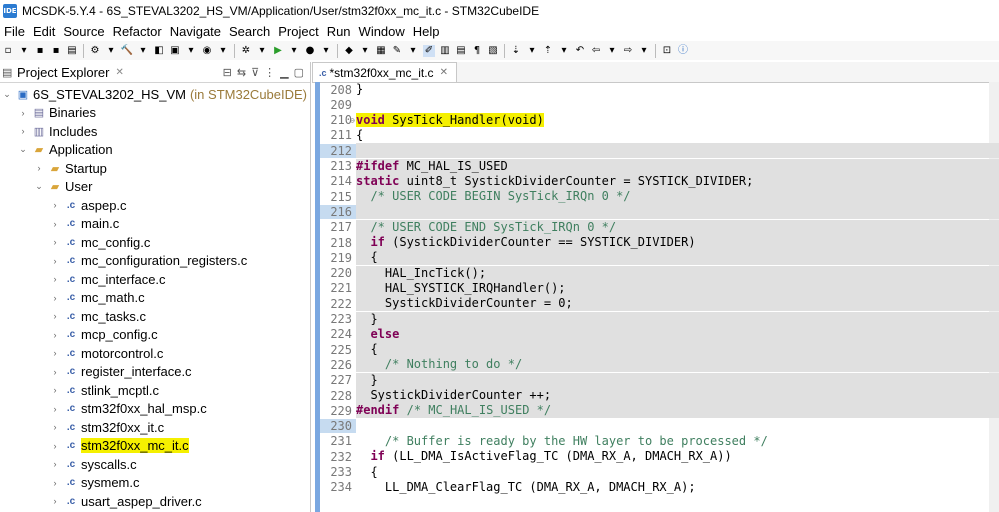 The width and height of the screenshot is (999, 512). What do you see at coordinates (149, 261) in the screenshot?
I see `tree-item: › .c mc_configuration_registers.c` at bounding box center [149, 261].